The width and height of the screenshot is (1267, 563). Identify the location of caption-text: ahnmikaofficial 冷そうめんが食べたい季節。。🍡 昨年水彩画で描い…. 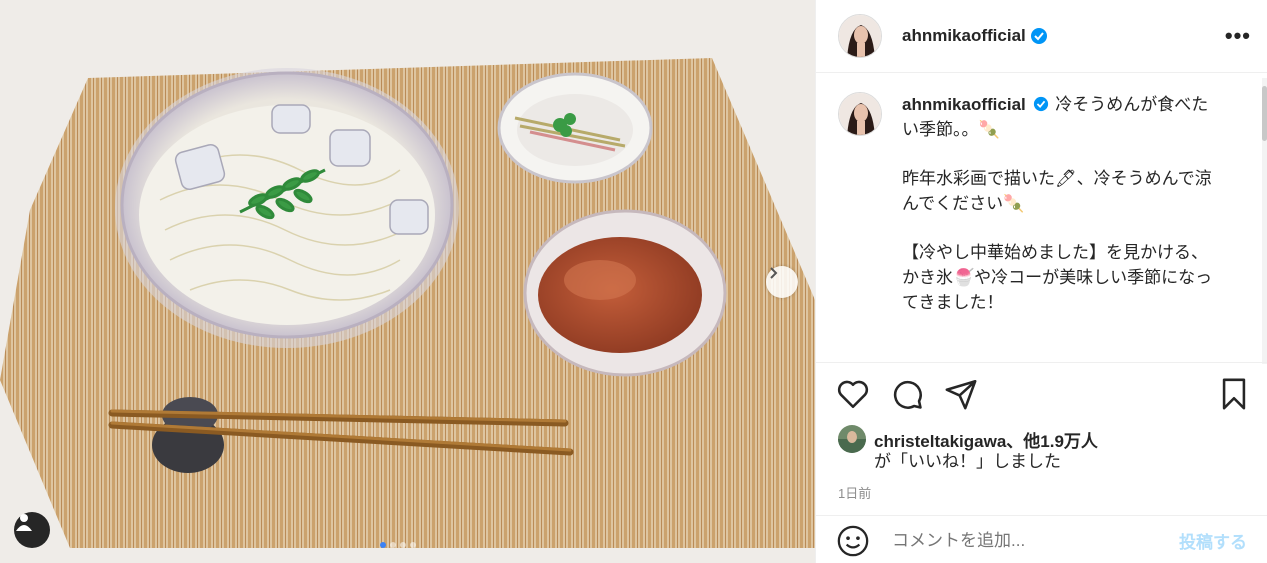
(1062, 215).